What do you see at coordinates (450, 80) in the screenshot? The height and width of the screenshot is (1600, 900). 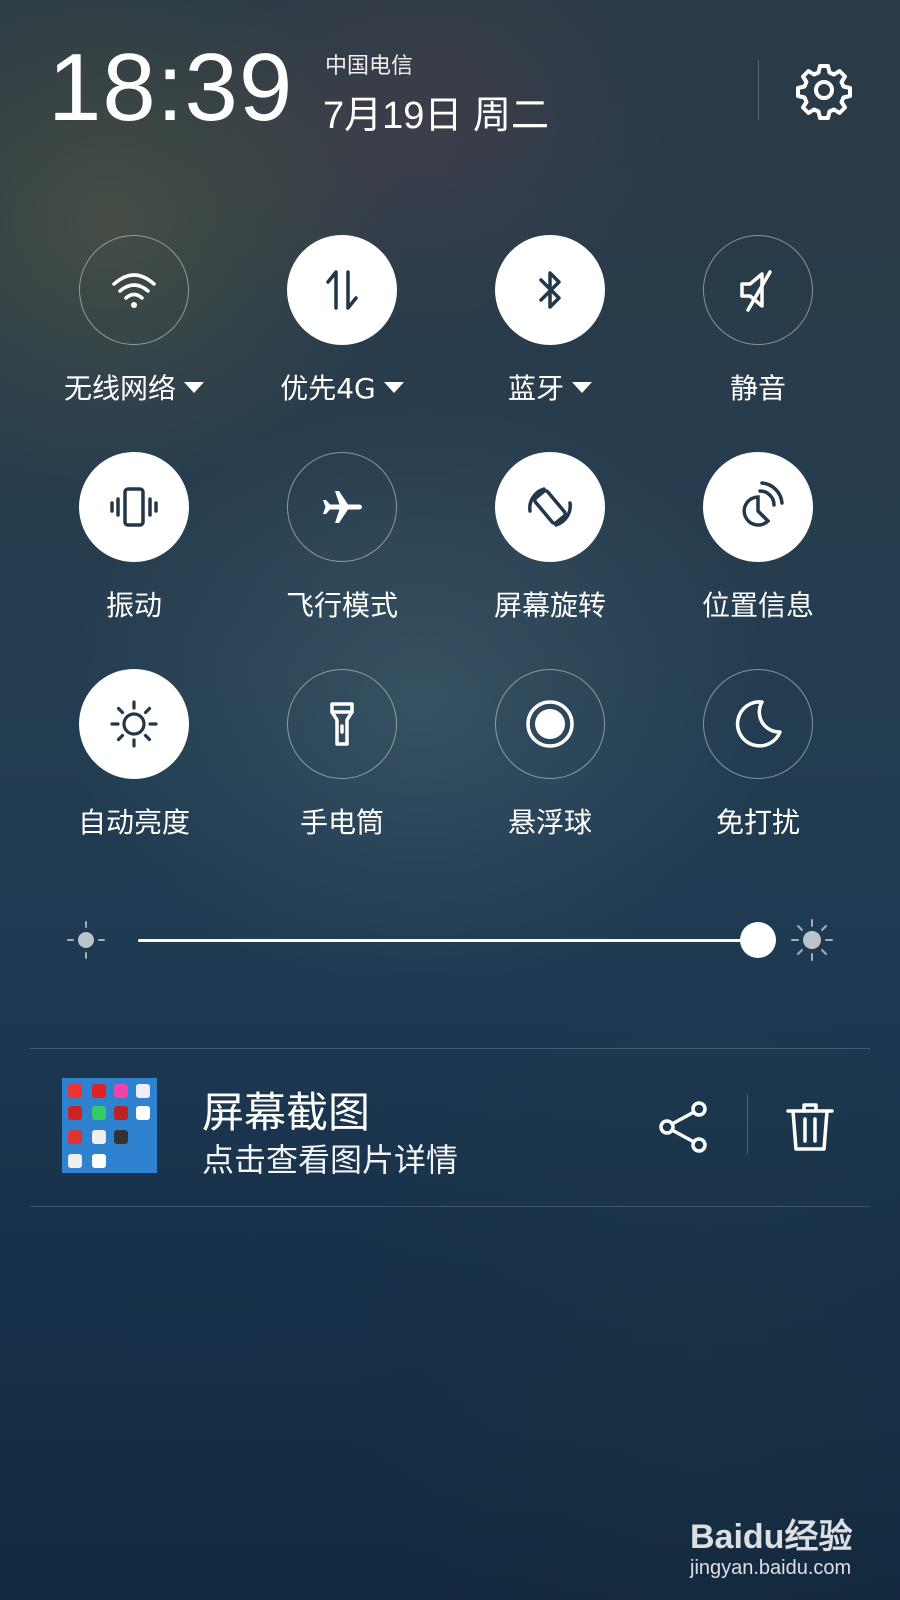 I see `status-header: 18:39 中国电信 7月19日 周二` at bounding box center [450, 80].